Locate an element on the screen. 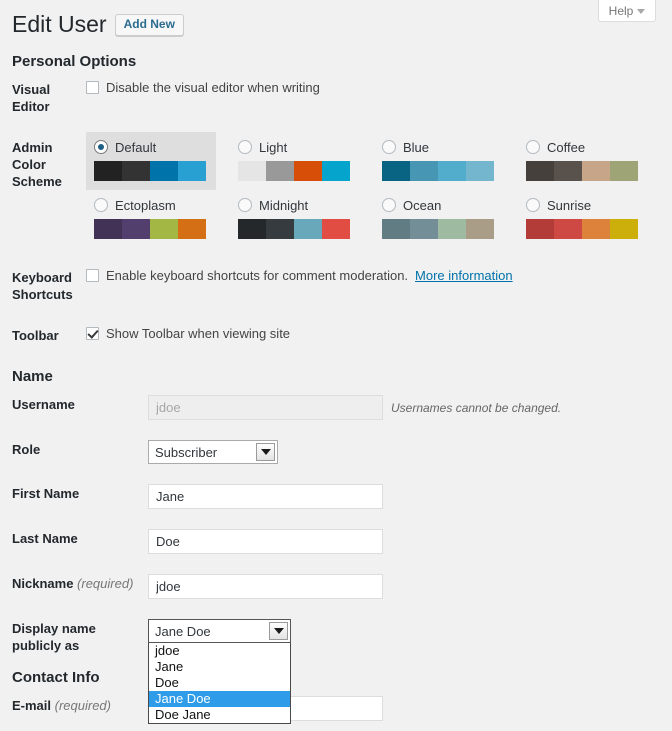  username-description: Usernames cannot be changed. is located at coordinates (476, 407).